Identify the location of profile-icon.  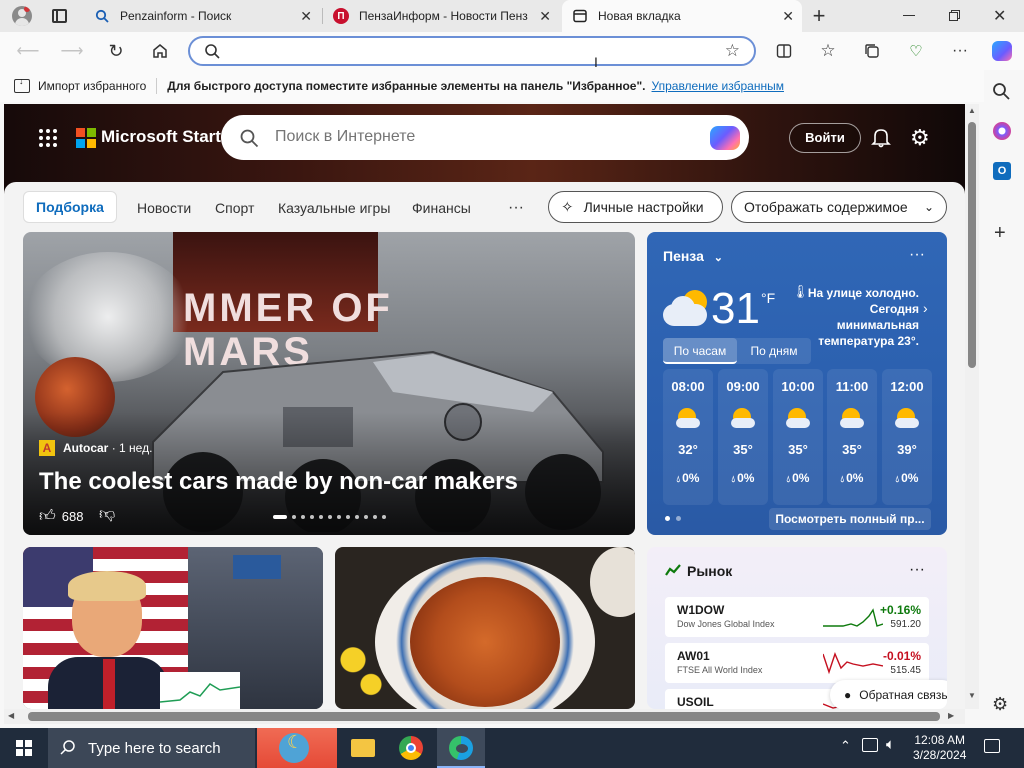
(22, 16).